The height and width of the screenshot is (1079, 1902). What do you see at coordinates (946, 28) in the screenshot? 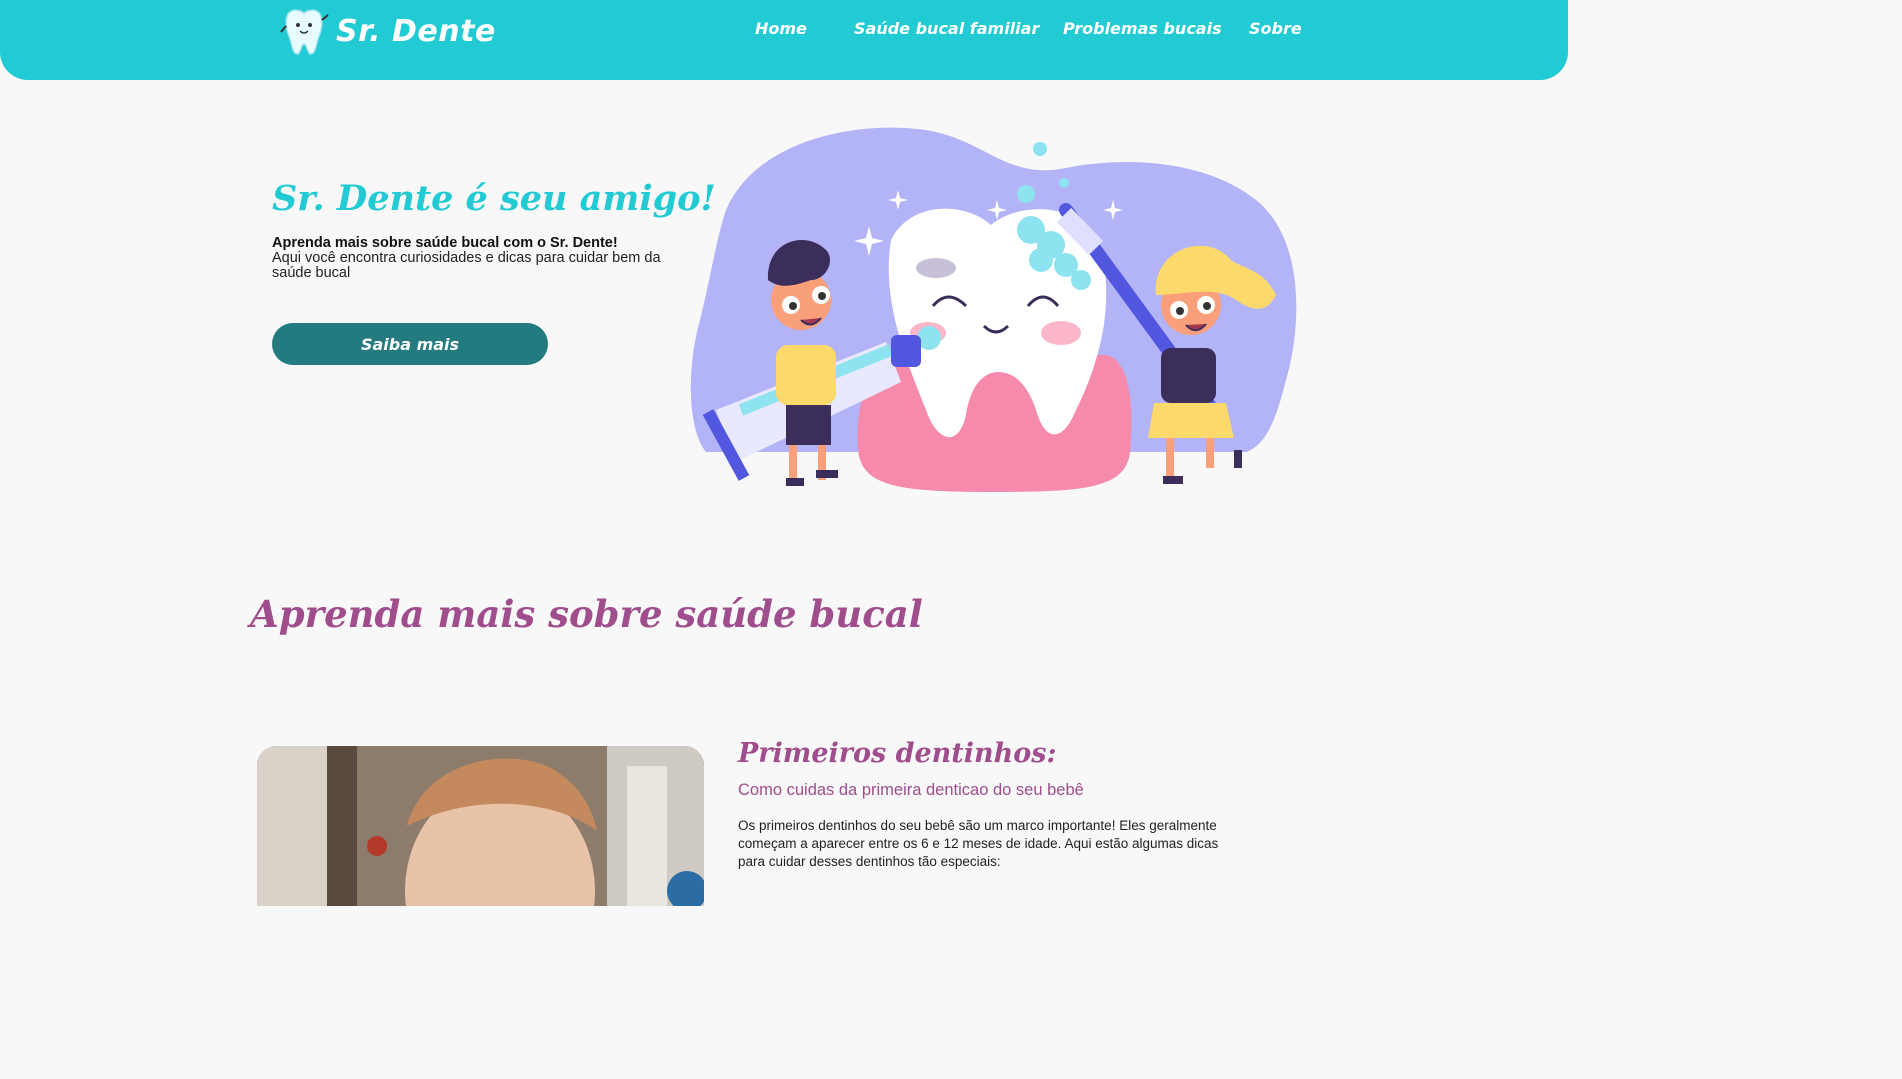
I see `nav-saude-bucal-familiar: Saúde bucal familiar` at bounding box center [946, 28].